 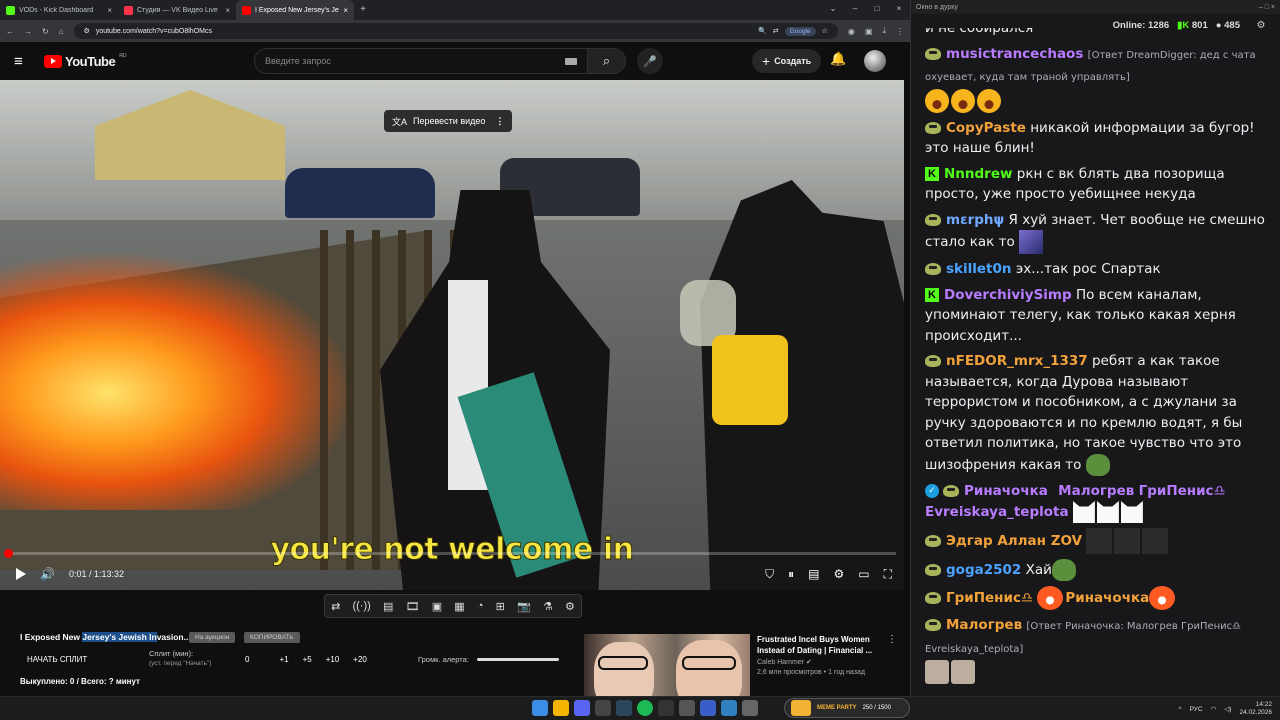 What do you see at coordinates (884, 31) in the screenshot?
I see `download-icon: ⤓` at bounding box center [884, 31].